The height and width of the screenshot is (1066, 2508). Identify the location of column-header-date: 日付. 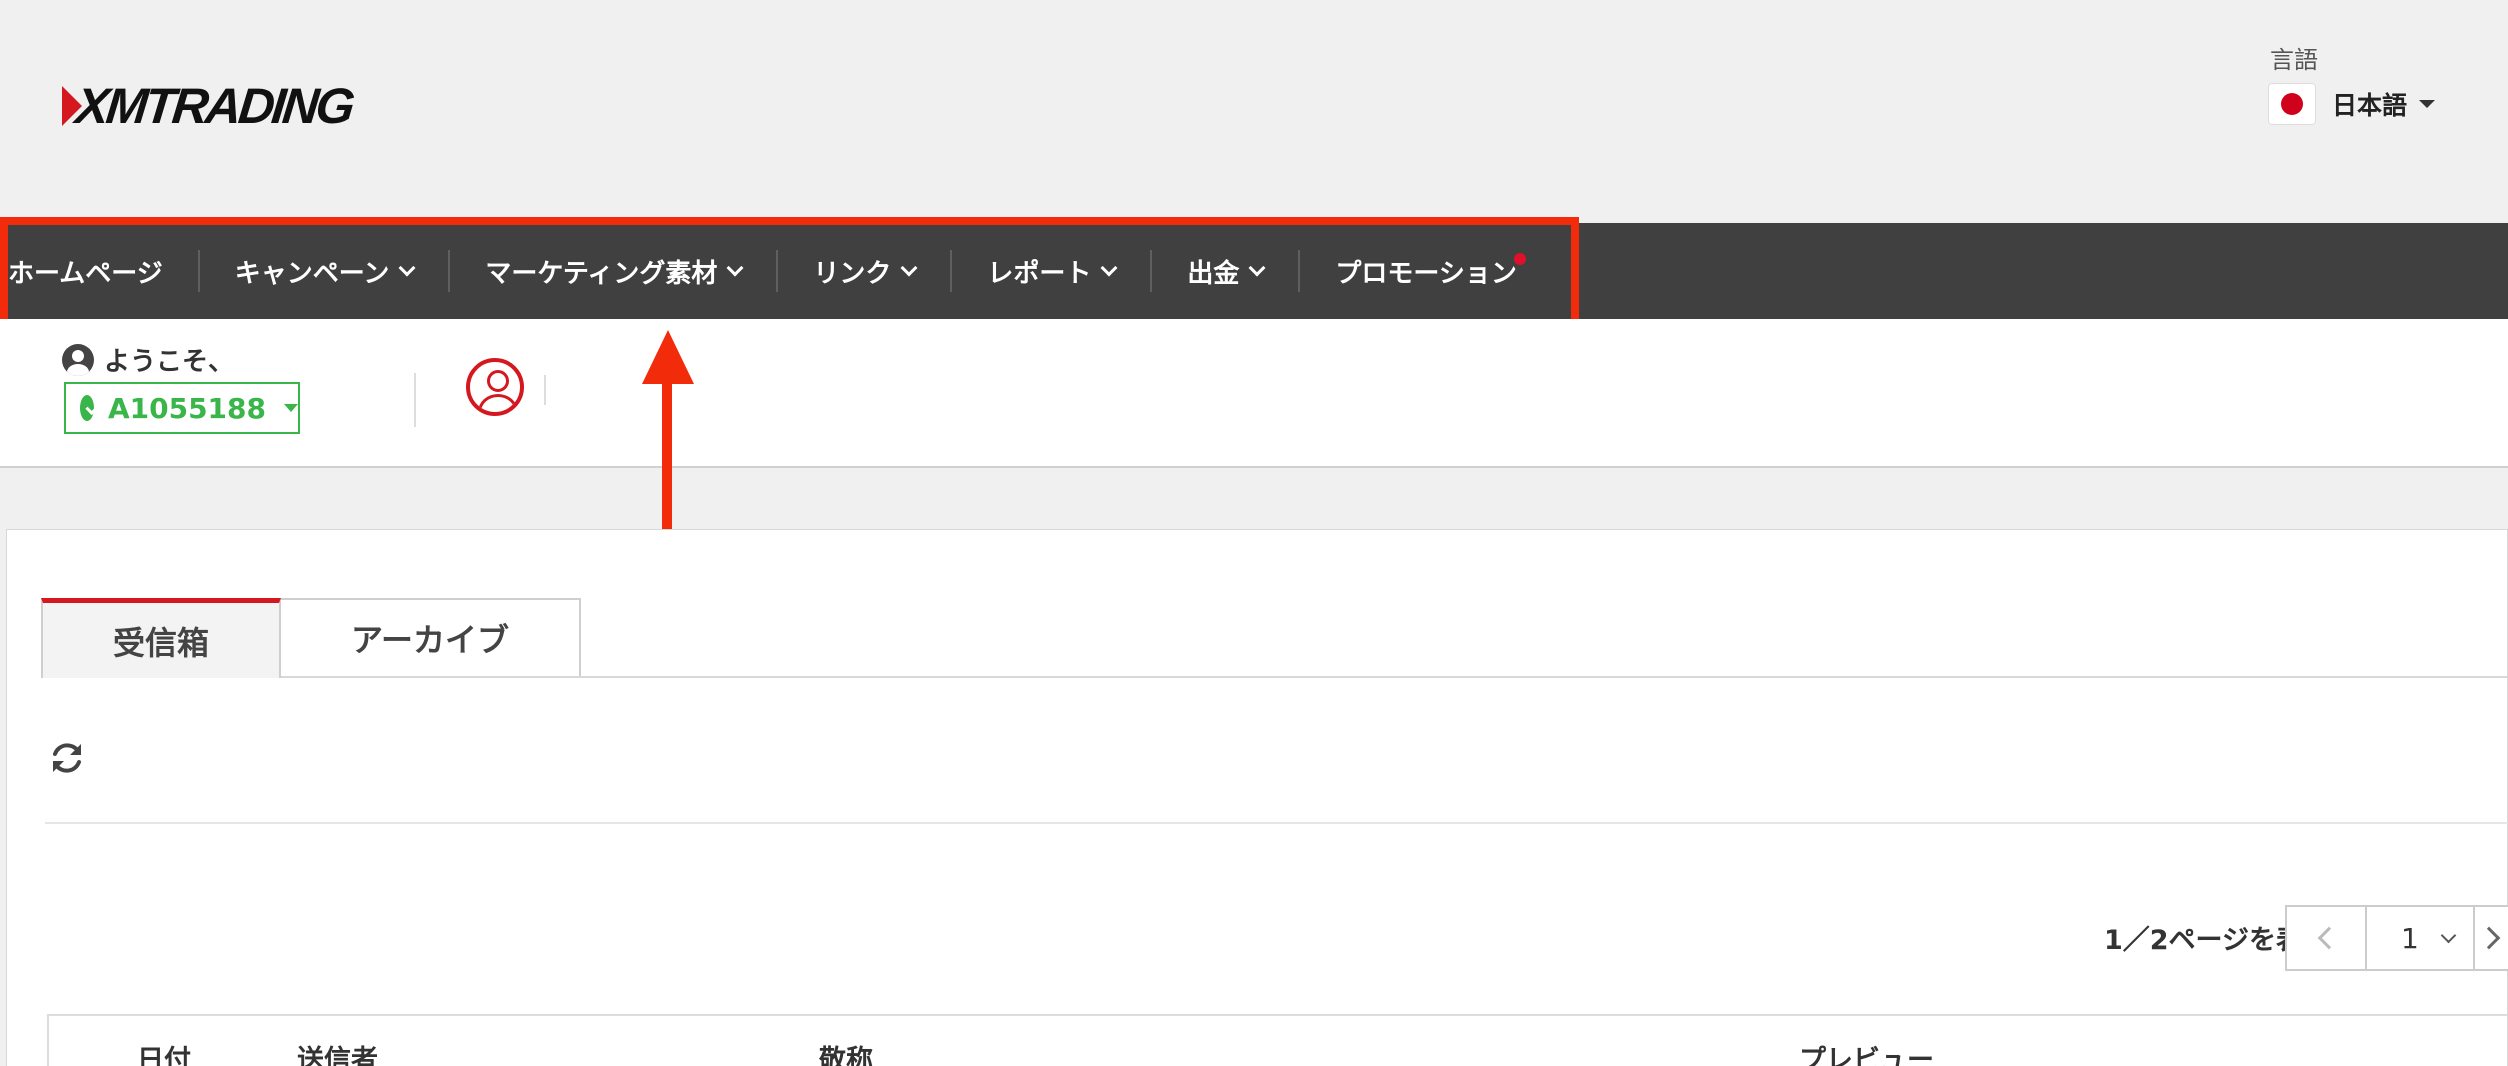
(164, 1052).